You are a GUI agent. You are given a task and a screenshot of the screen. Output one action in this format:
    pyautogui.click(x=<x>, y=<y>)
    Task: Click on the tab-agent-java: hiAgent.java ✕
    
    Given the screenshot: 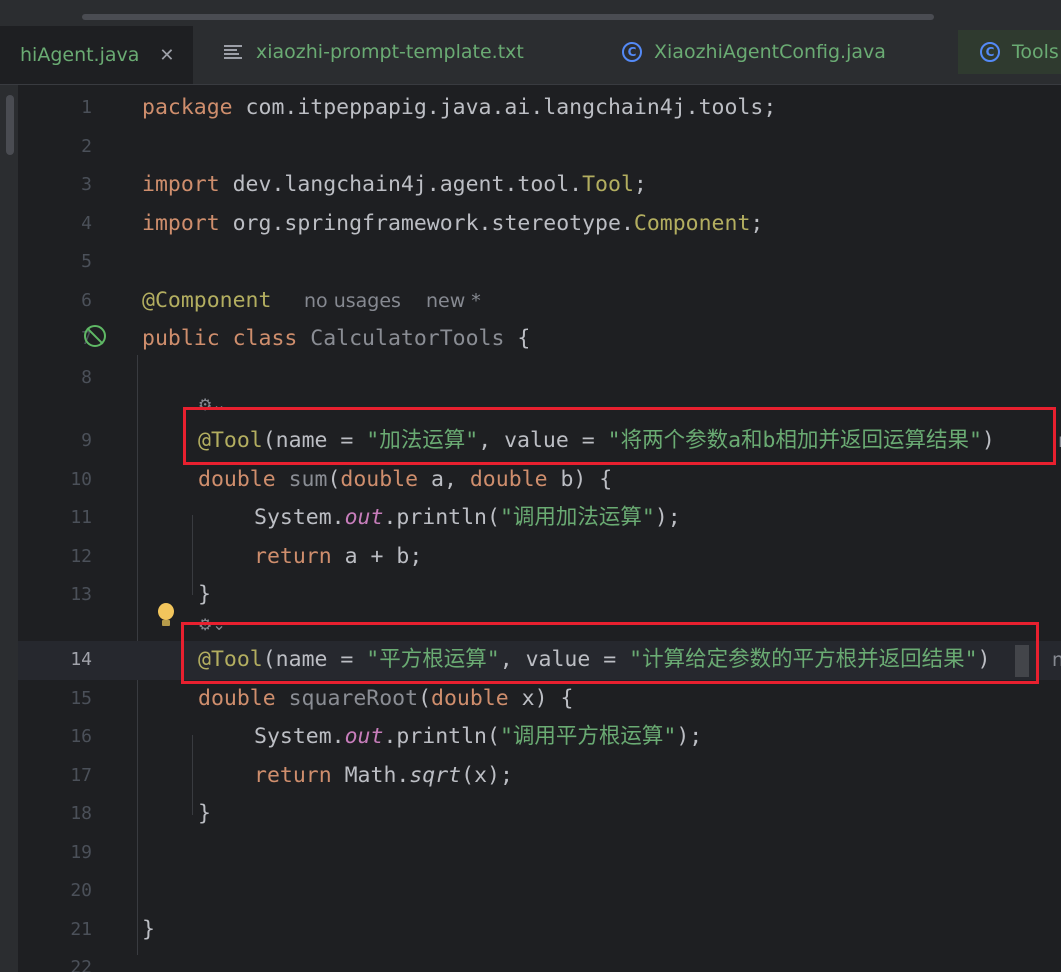 What is the action you would take?
    pyautogui.click(x=96, y=55)
    